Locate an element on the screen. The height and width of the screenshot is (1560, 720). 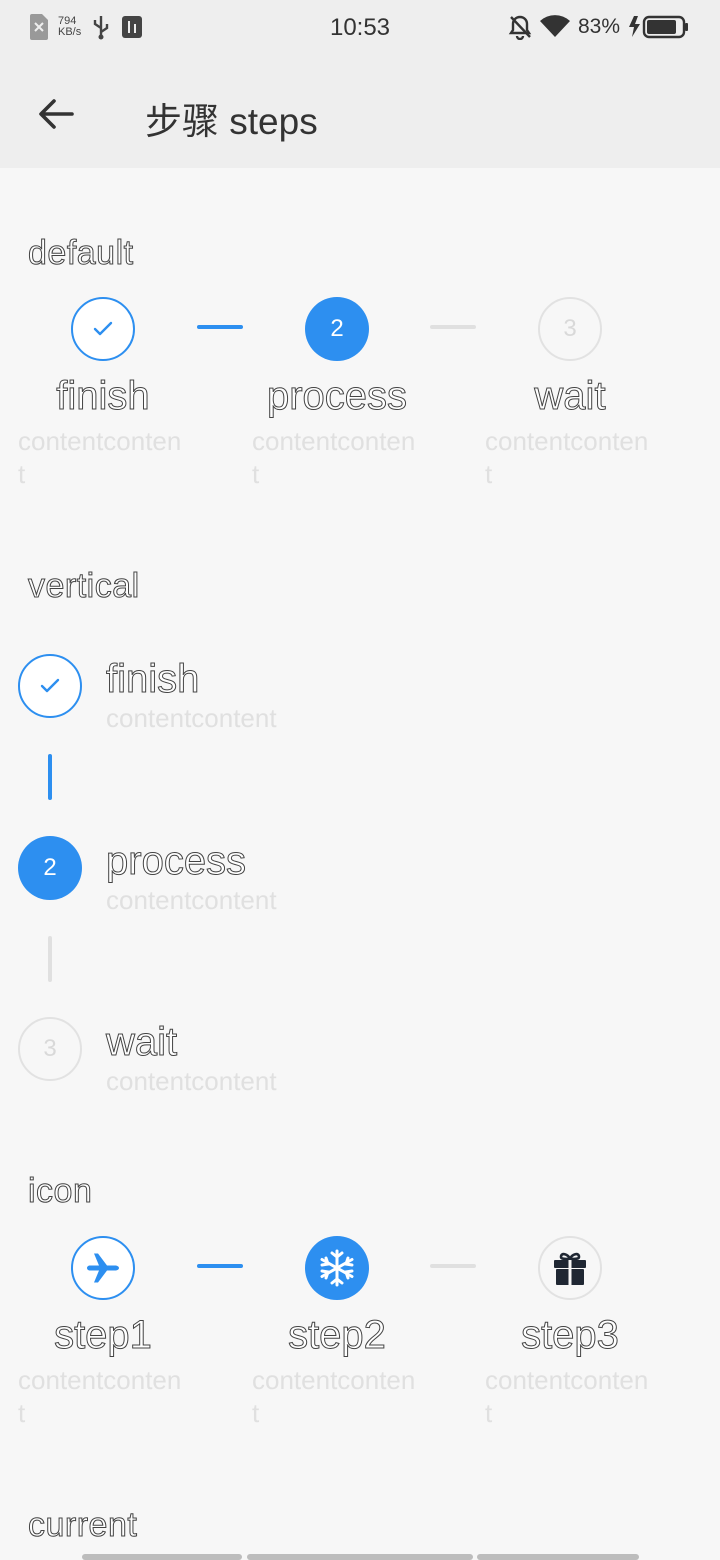
page-title: 步骤 steps is located at coordinates (231, 121).